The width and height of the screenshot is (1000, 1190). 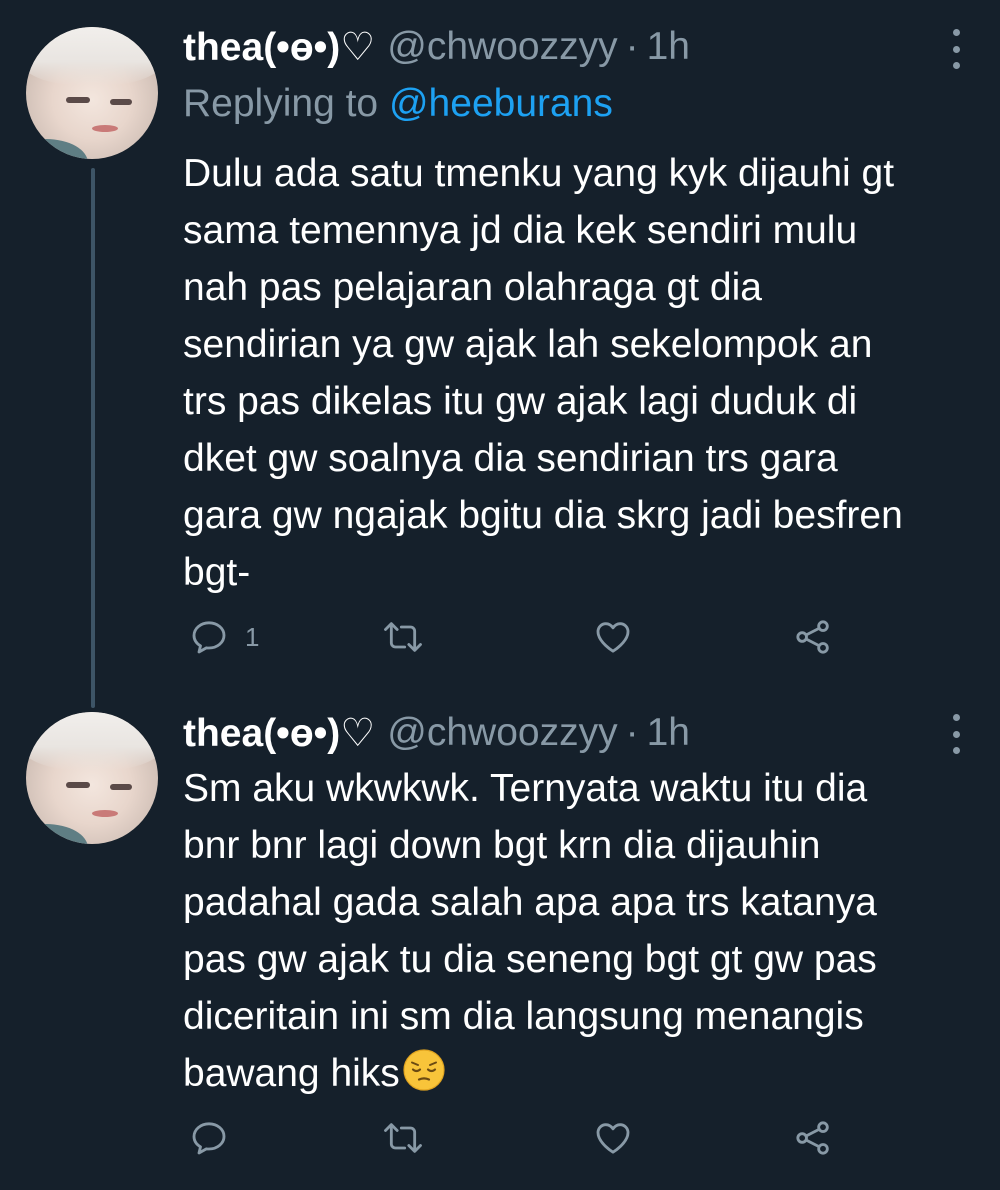 I want to click on tweet-text-line: sendirian ya gw ajak lah sekelompok an, so click(x=528, y=344).